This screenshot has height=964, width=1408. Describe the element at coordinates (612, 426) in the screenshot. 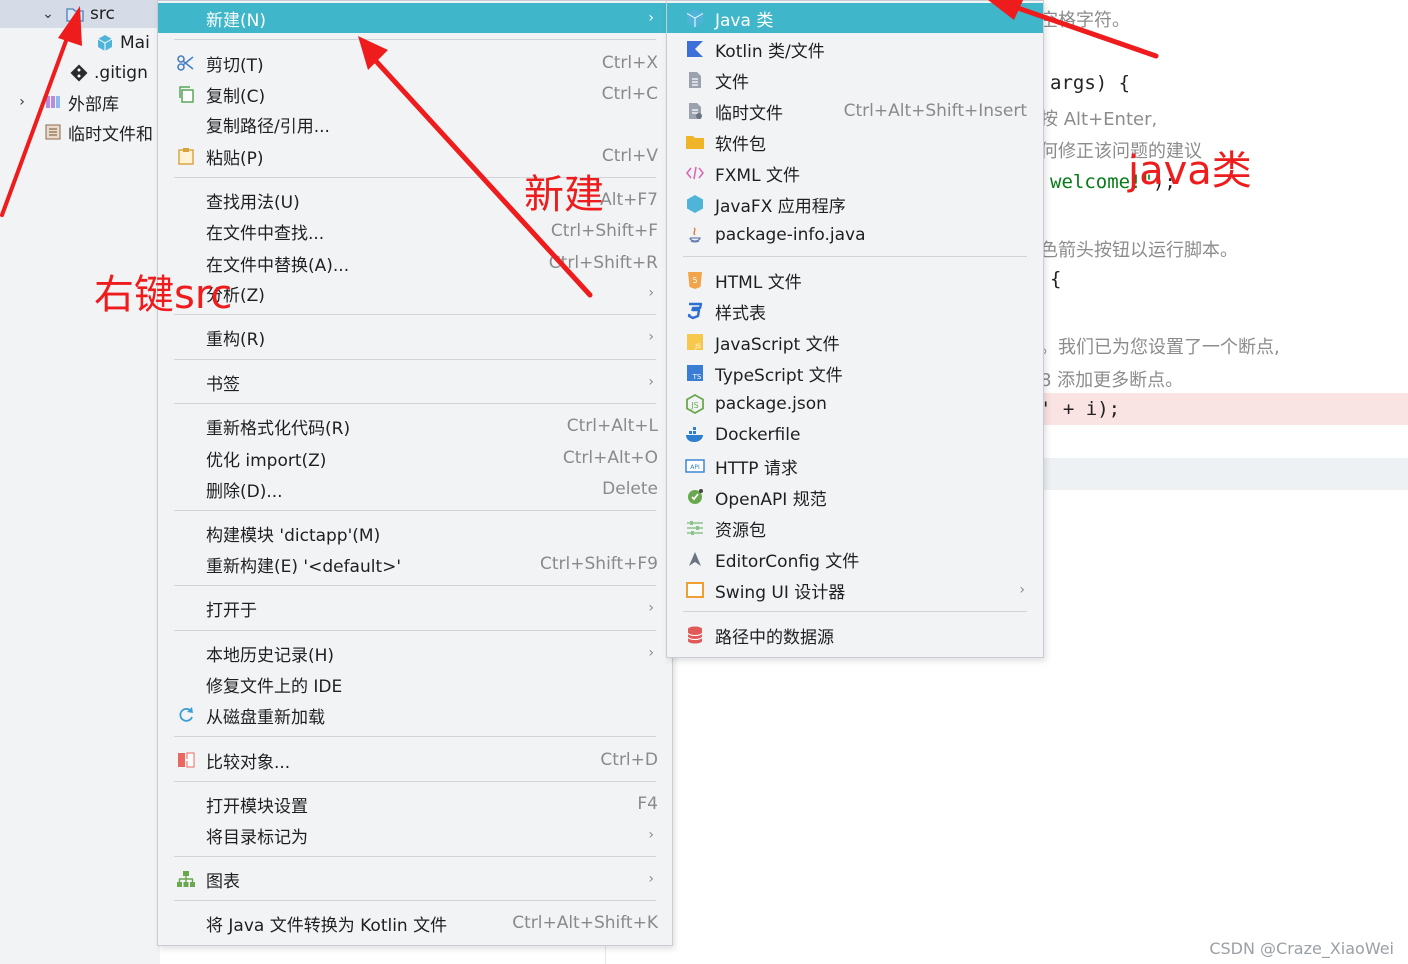

I see `context-menu-item-shortcut: Ctrl+Alt+L` at that location.